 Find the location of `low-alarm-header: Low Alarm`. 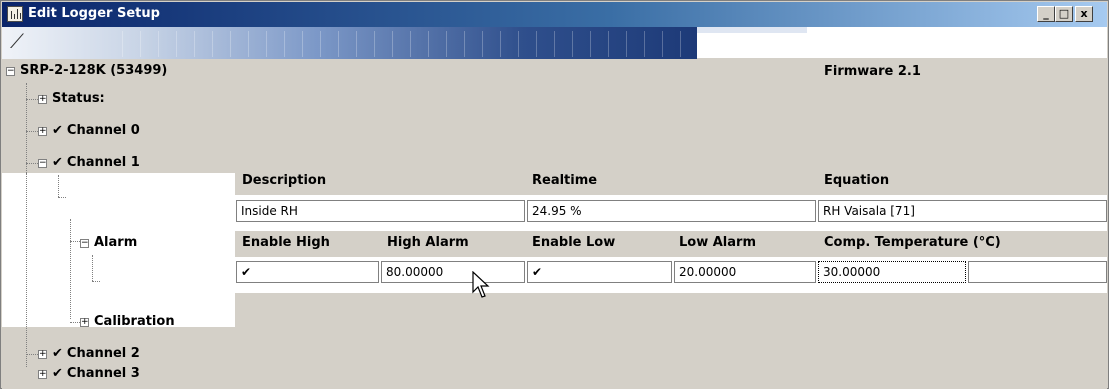

low-alarm-header: Low Alarm is located at coordinates (717, 242).